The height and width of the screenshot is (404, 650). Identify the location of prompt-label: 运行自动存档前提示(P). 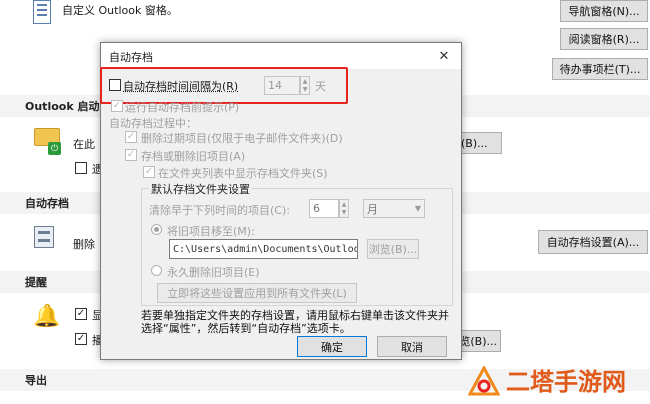
(182, 107).